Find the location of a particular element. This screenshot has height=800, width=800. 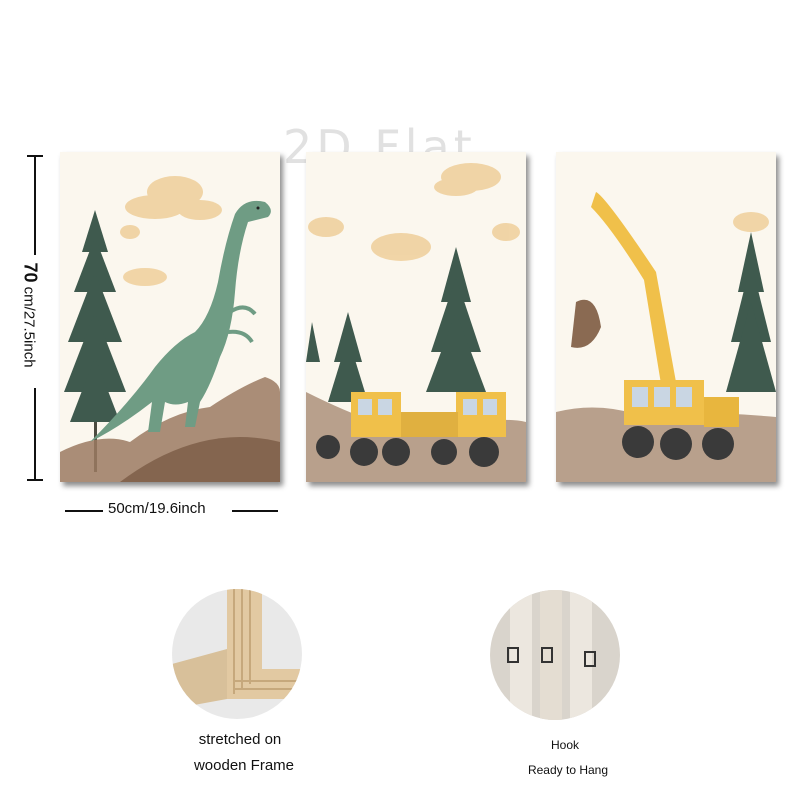

height-dimension-bottom-cap is located at coordinates (35, 480).